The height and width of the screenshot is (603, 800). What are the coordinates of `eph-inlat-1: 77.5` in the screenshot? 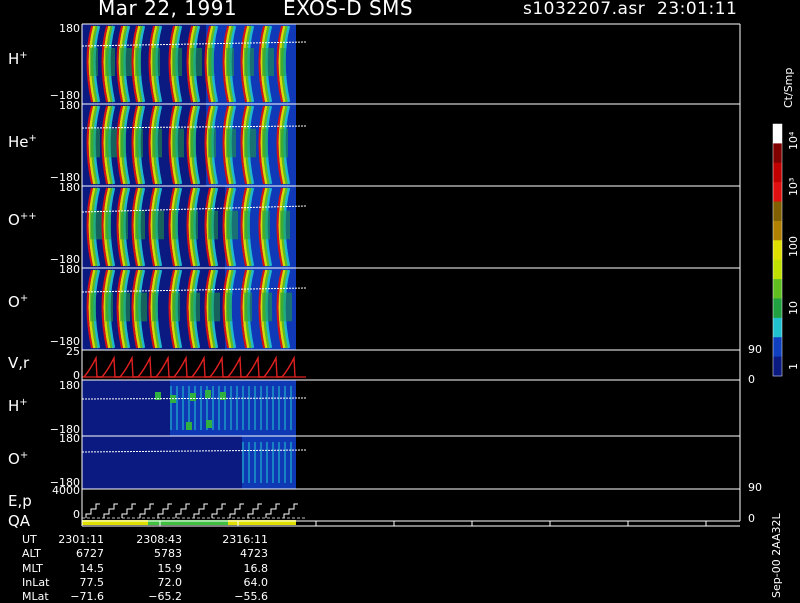 It's located at (92, 582).